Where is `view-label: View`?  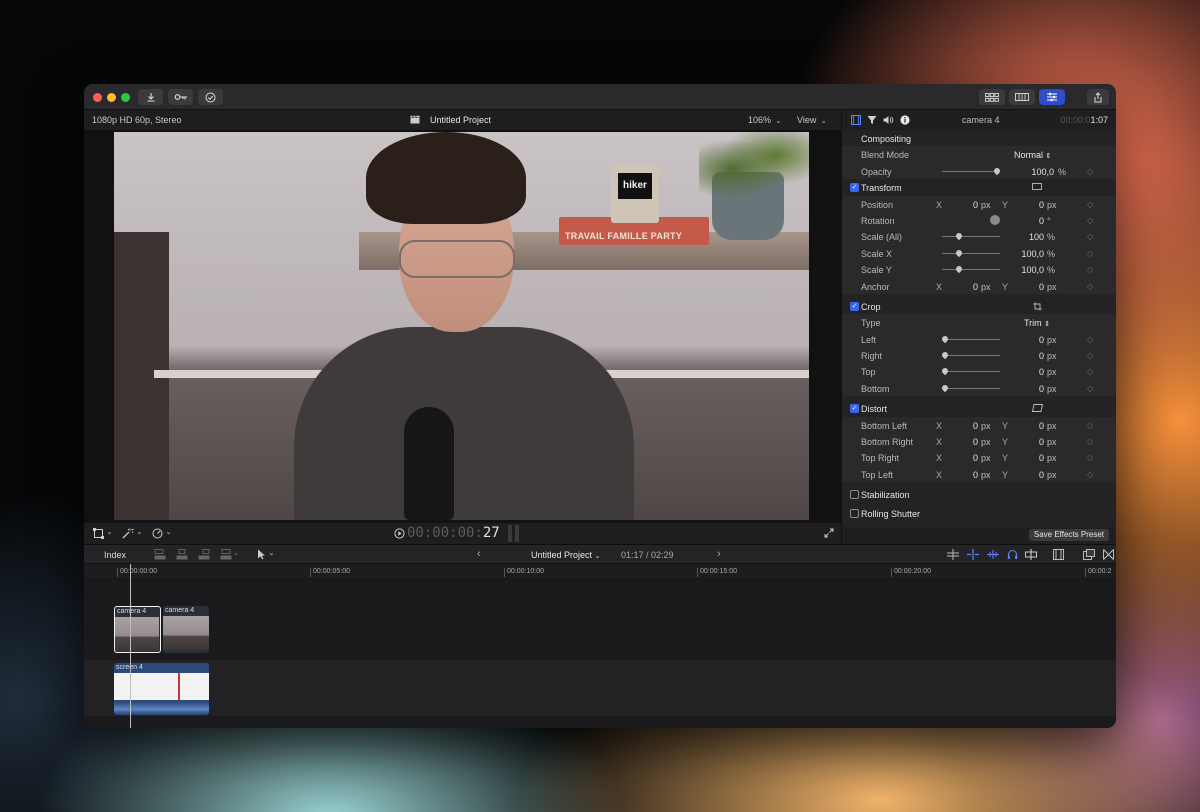 view-label: View is located at coordinates (807, 120).